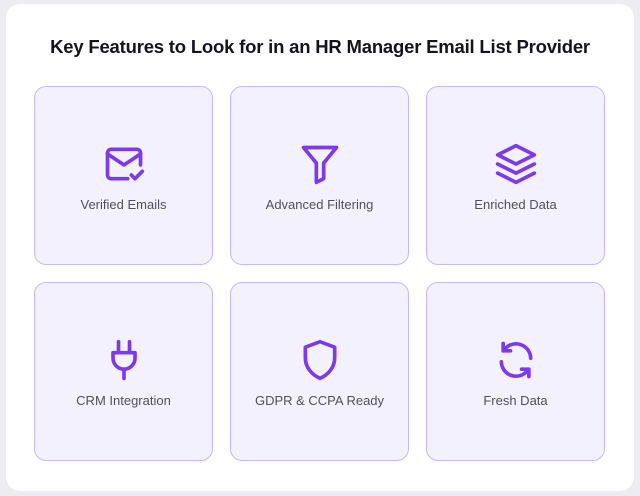 The height and width of the screenshot is (496, 640). Describe the element at coordinates (319, 400) in the screenshot. I see `feature-label: GDPR & CCPA Ready` at that location.